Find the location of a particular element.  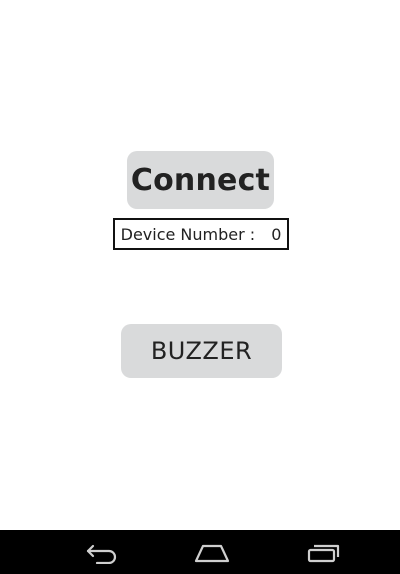

buzzer-label: BUZZER is located at coordinates (201, 351).